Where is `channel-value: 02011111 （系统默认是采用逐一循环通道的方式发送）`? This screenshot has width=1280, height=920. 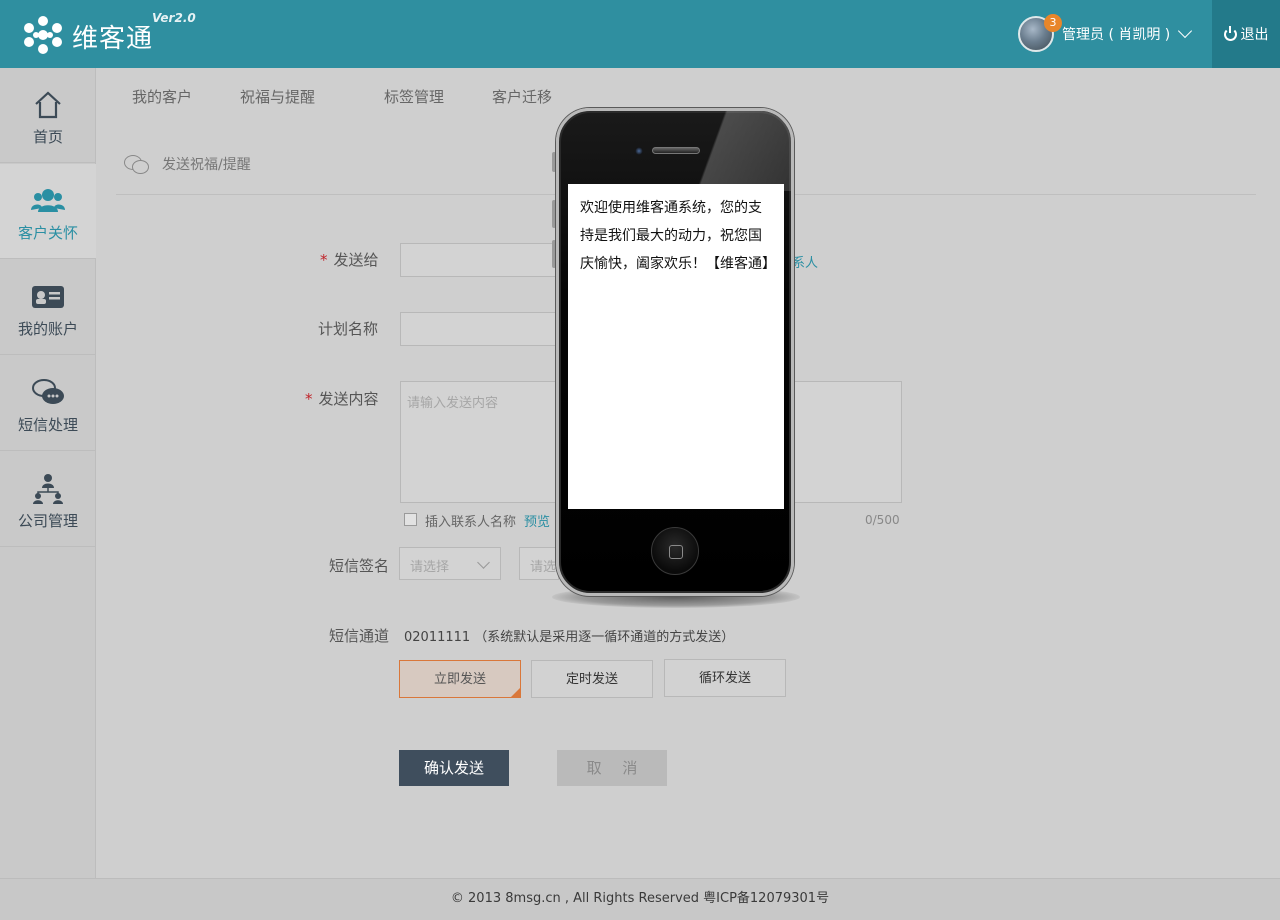
channel-value: 02011111 （系统默认是采用逐一循环通道的方式发送） is located at coordinates (569, 637).